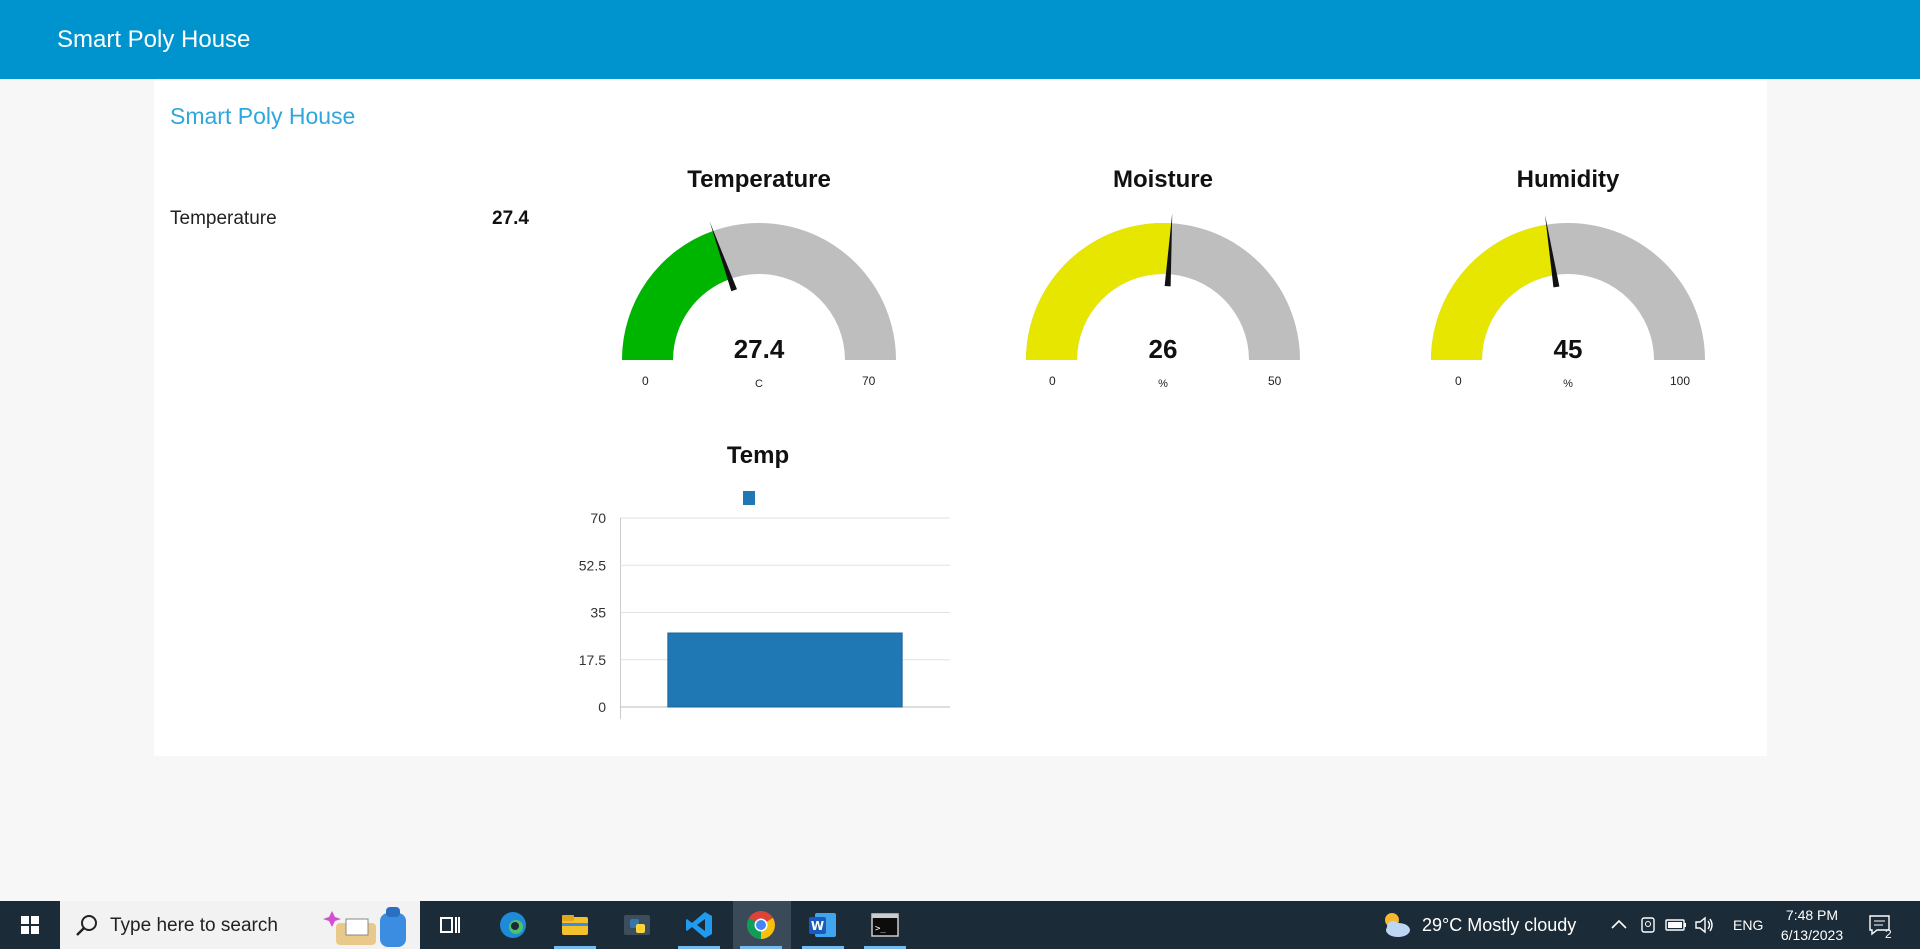  I want to click on svg-text: W, so click(817, 926).